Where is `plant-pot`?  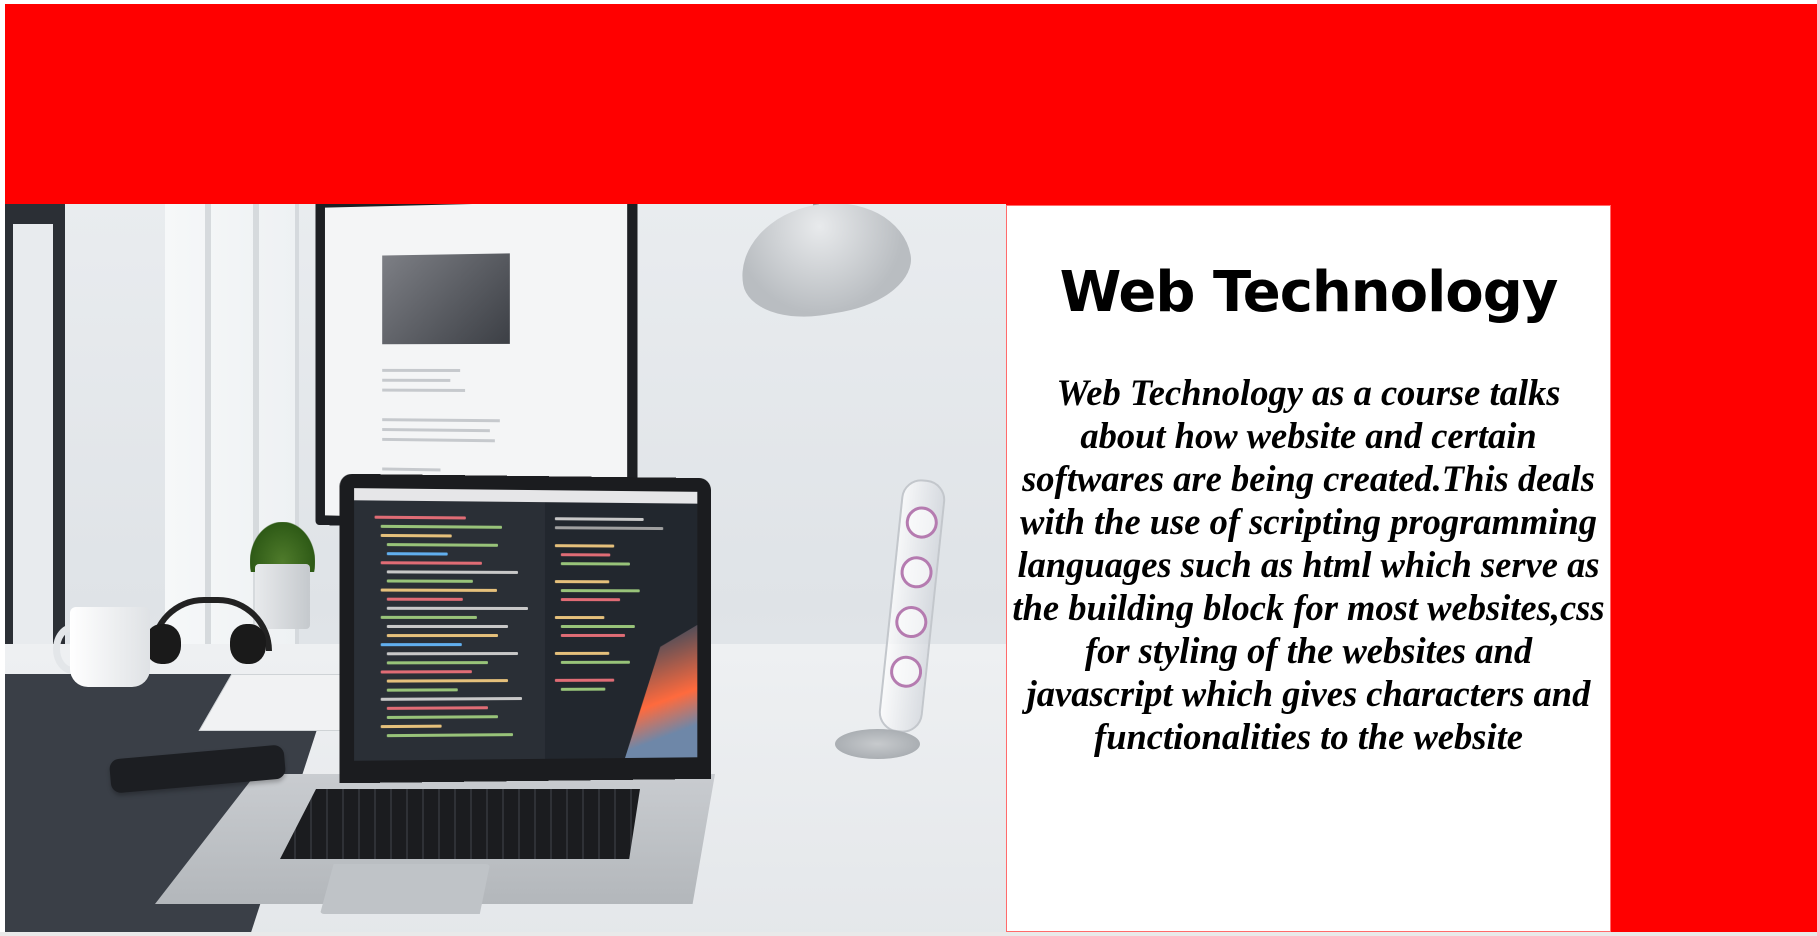
plant-pot is located at coordinates (282, 596).